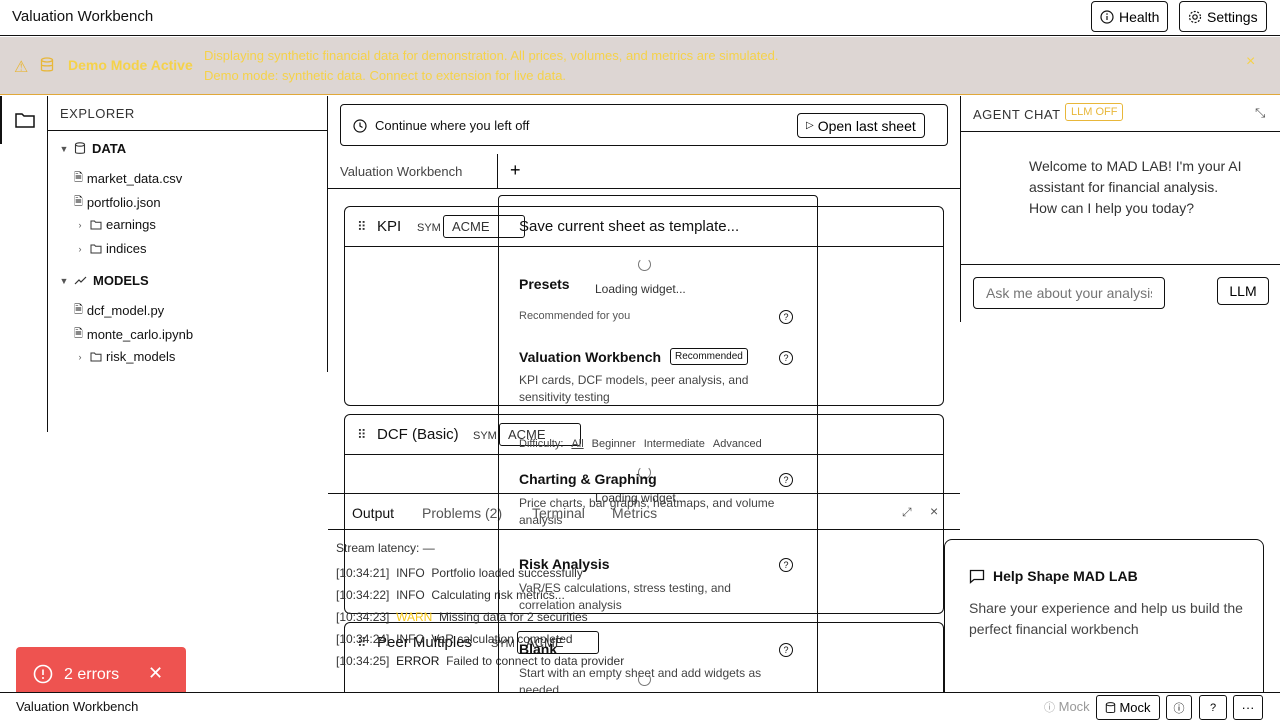 Image resolution: width=1280 pixels, height=720 pixels. Describe the element at coordinates (590, 357) in the screenshot. I see `template-item-title: Valuation Workbench` at that location.